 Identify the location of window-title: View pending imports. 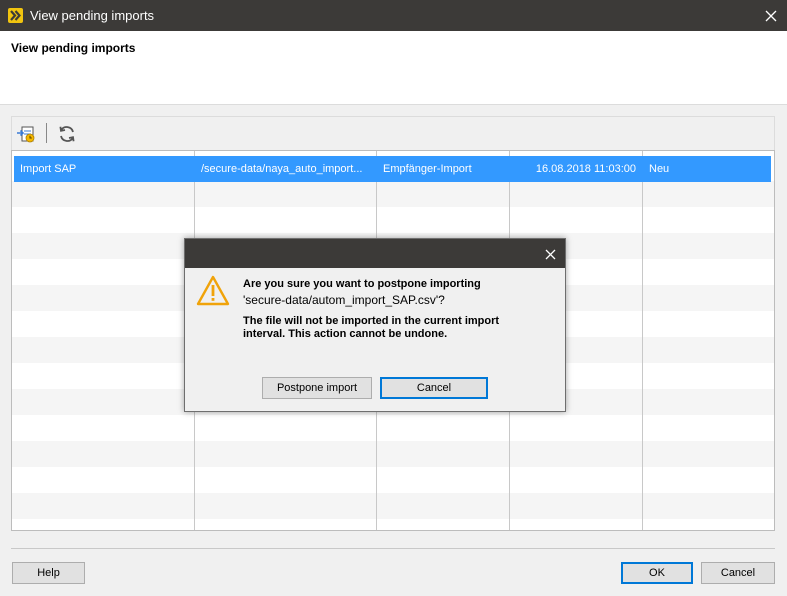
(92, 15).